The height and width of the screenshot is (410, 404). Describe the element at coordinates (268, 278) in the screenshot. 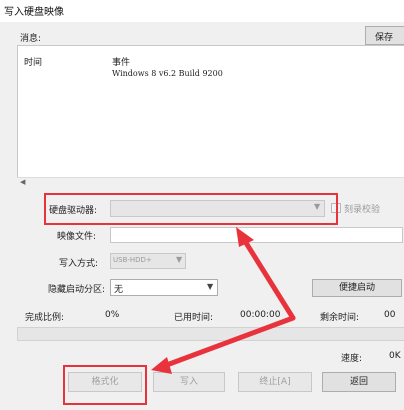

I see `annotation-arrow-to-drive` at that location.